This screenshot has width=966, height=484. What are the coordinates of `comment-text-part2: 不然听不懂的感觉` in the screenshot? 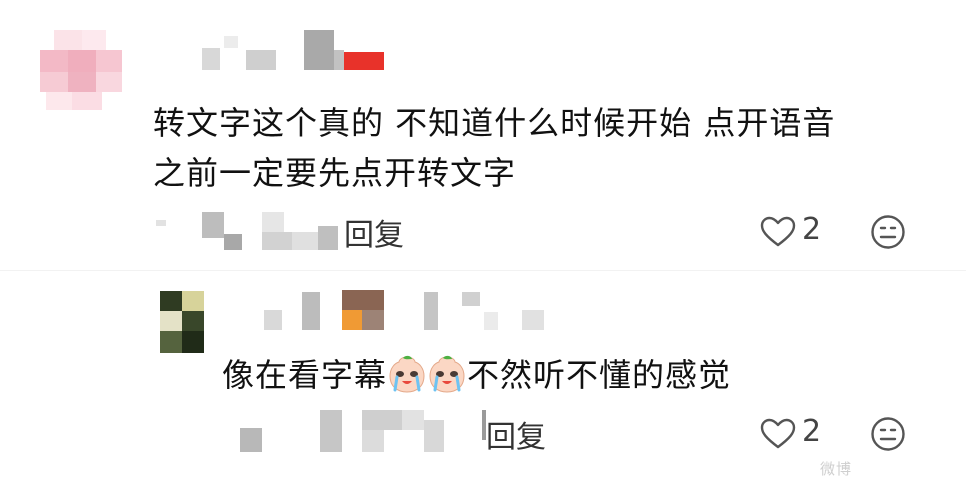 It's located at (599, 375).